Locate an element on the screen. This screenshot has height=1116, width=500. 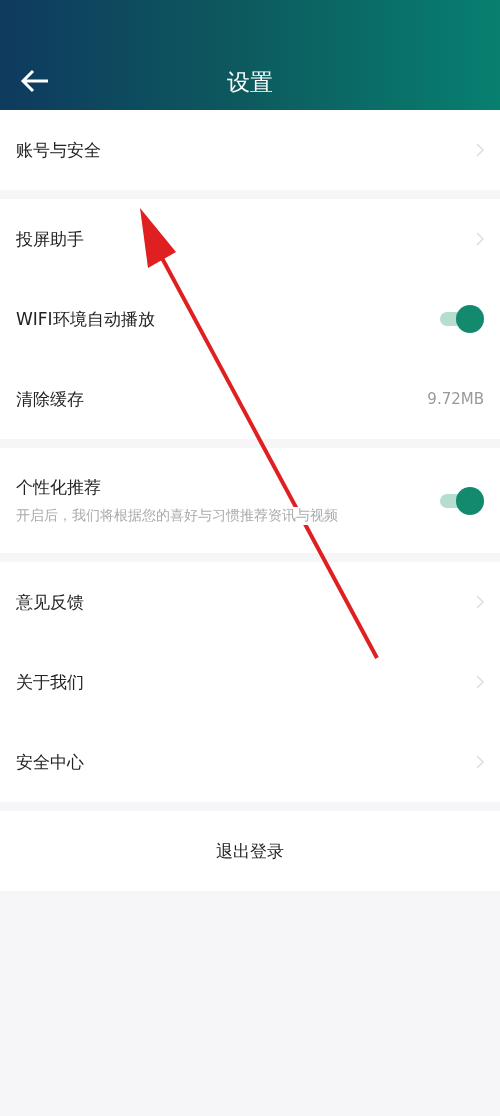
setting-description: 开启后，我们将根据您的喜好与习惯推荐资讯与视频 is located at coordinates (177, 516).